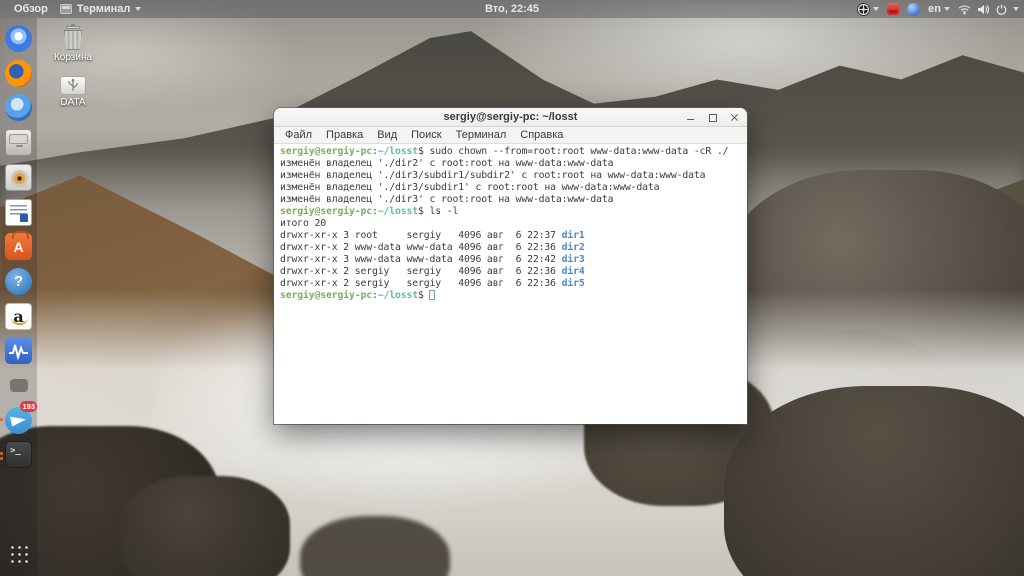 The image size is (1024, 576). What do you see at coordinates (893, 9) in the screenshot?
I see `red-app-indicator-icon` at bounding box center [893, 9].